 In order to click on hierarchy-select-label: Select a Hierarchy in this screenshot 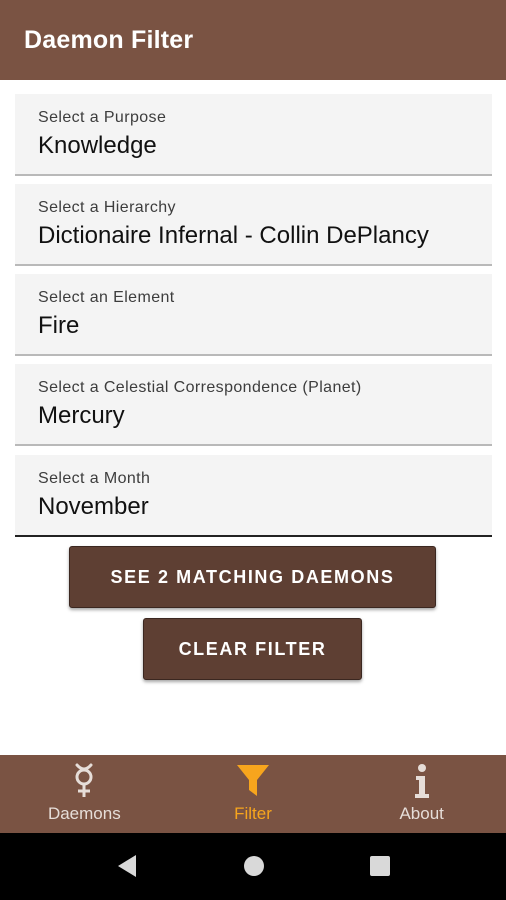, I will do `click(107, 207)`.